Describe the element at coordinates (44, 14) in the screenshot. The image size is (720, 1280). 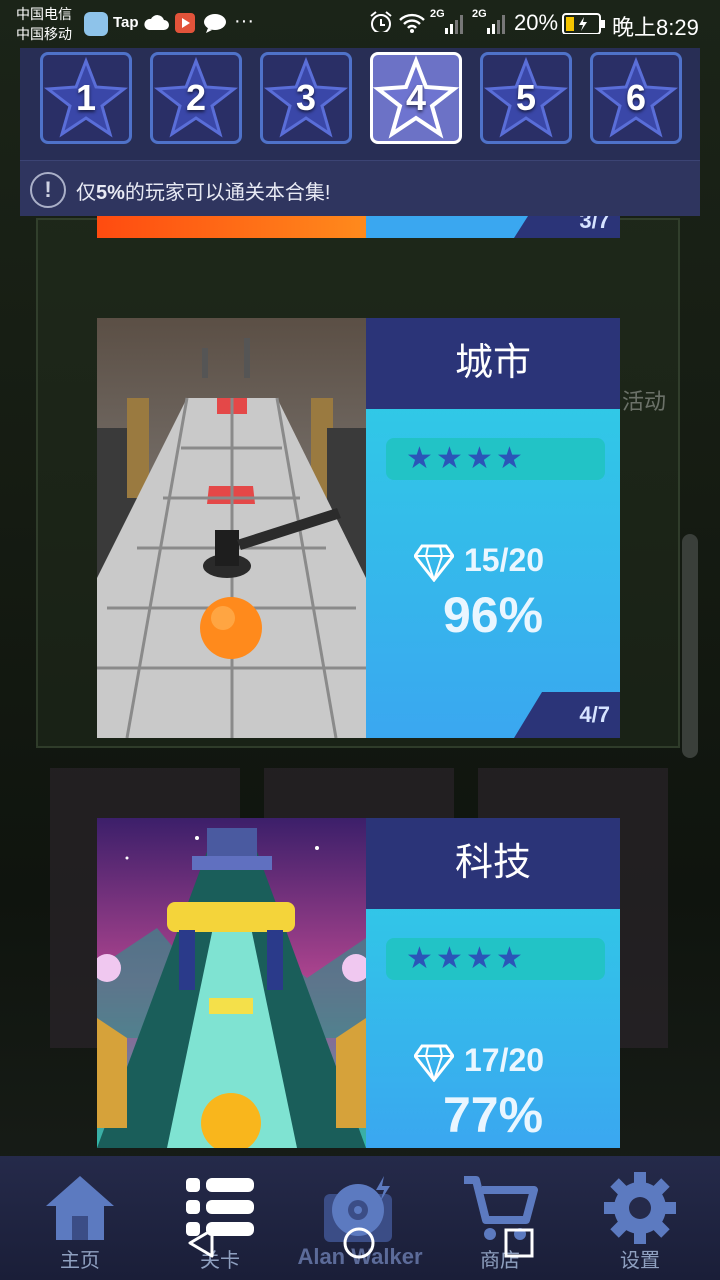
I see `carrier-1: 中国电信` at that location.